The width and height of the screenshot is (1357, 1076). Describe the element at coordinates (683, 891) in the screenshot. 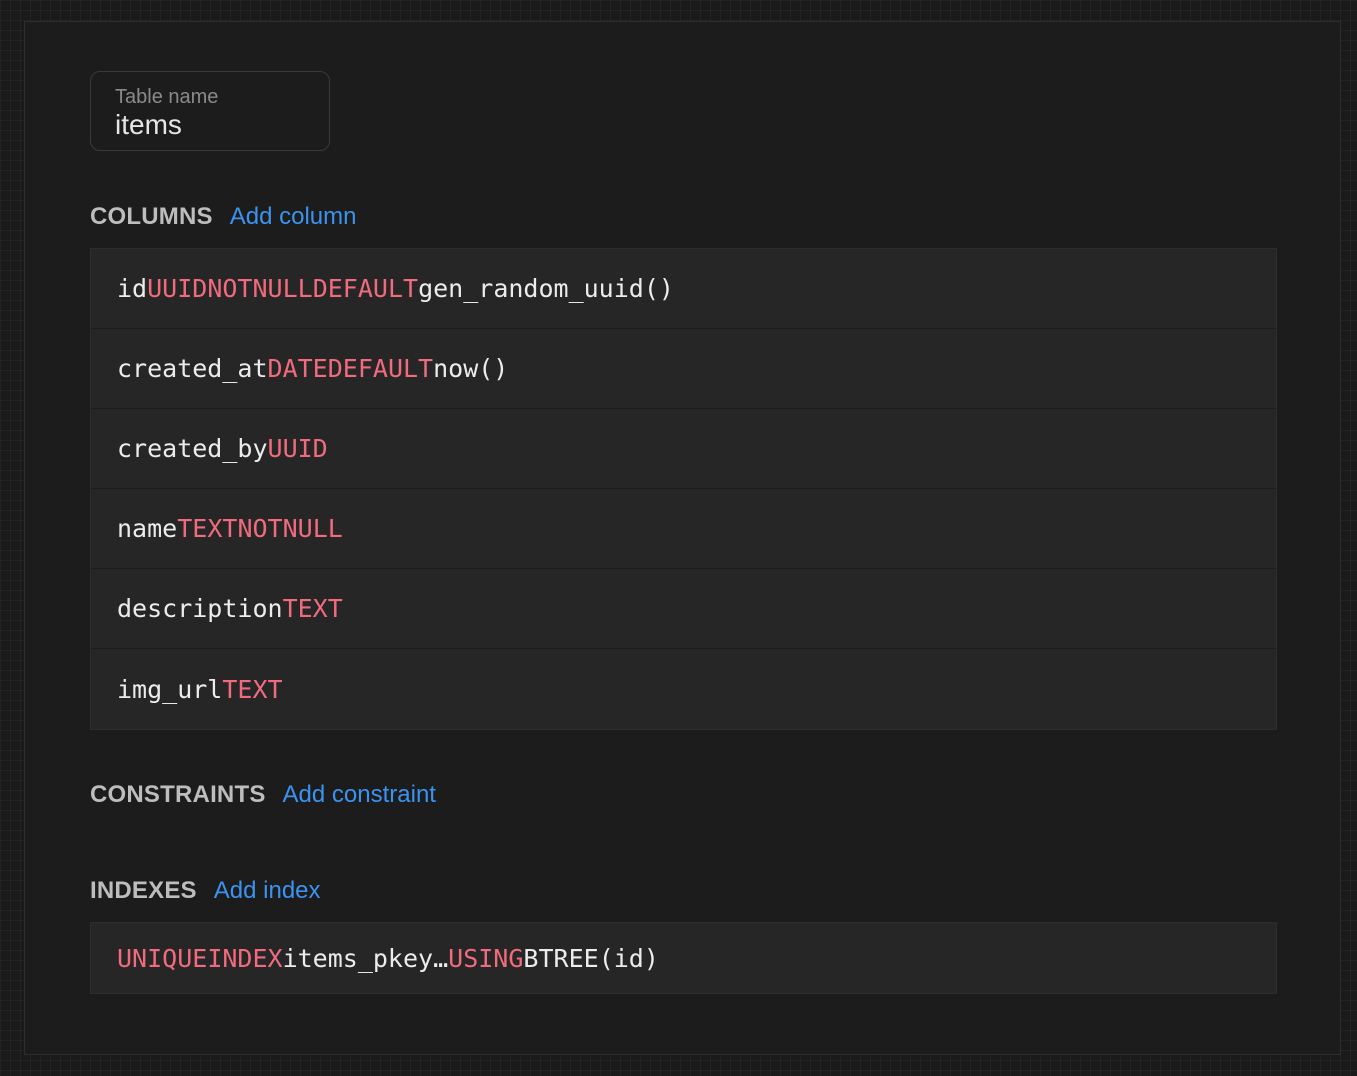

I see `indexes-header: INDEXES Add index` at that location.